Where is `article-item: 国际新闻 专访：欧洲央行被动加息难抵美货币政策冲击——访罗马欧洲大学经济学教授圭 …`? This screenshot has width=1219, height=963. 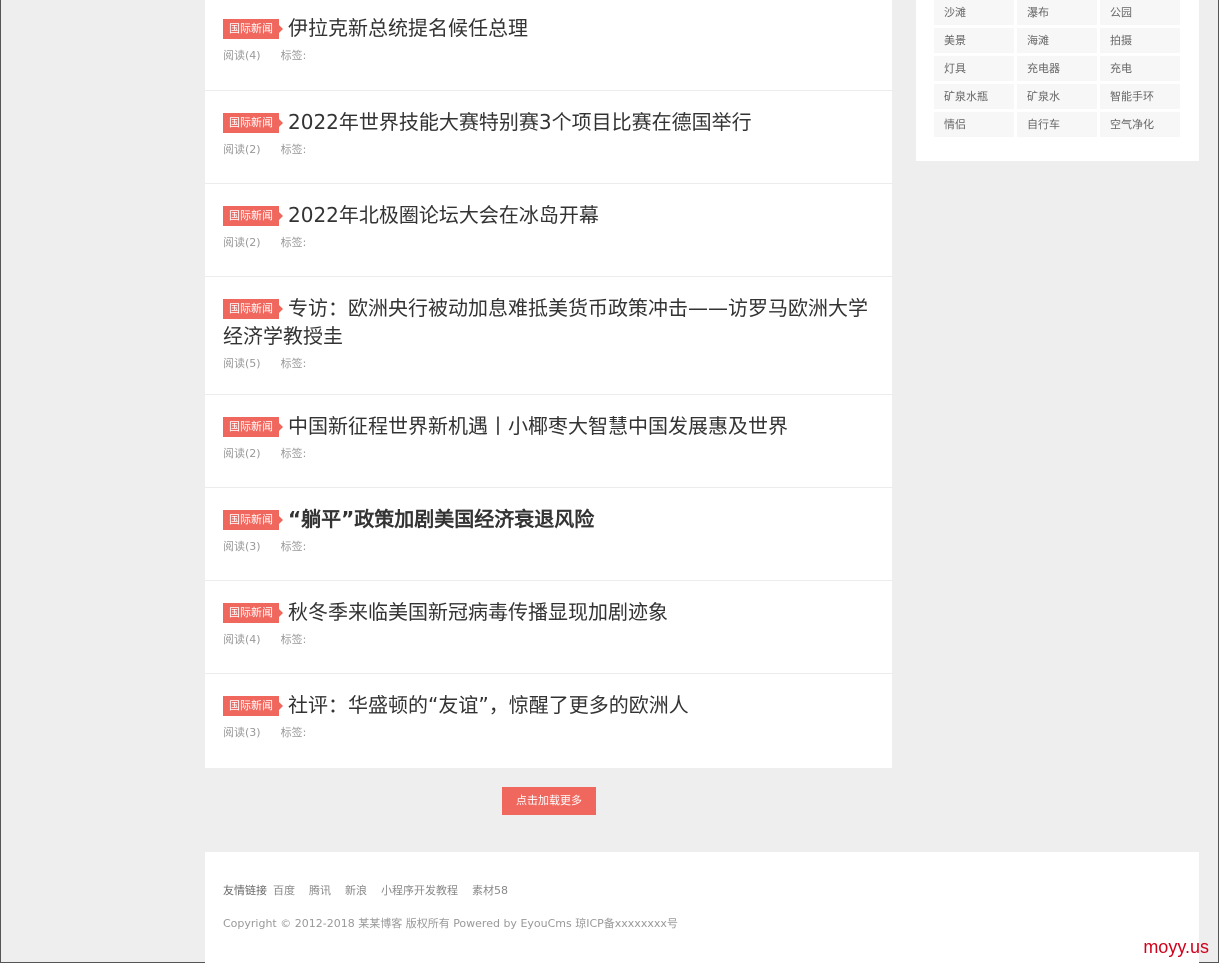 article-item: 国际新闻 专访：欧洲央行被动加息难抵美货币政策冲击——访罗马欧洲大学经济学教授圭 … is located at coordinates (548, 336).